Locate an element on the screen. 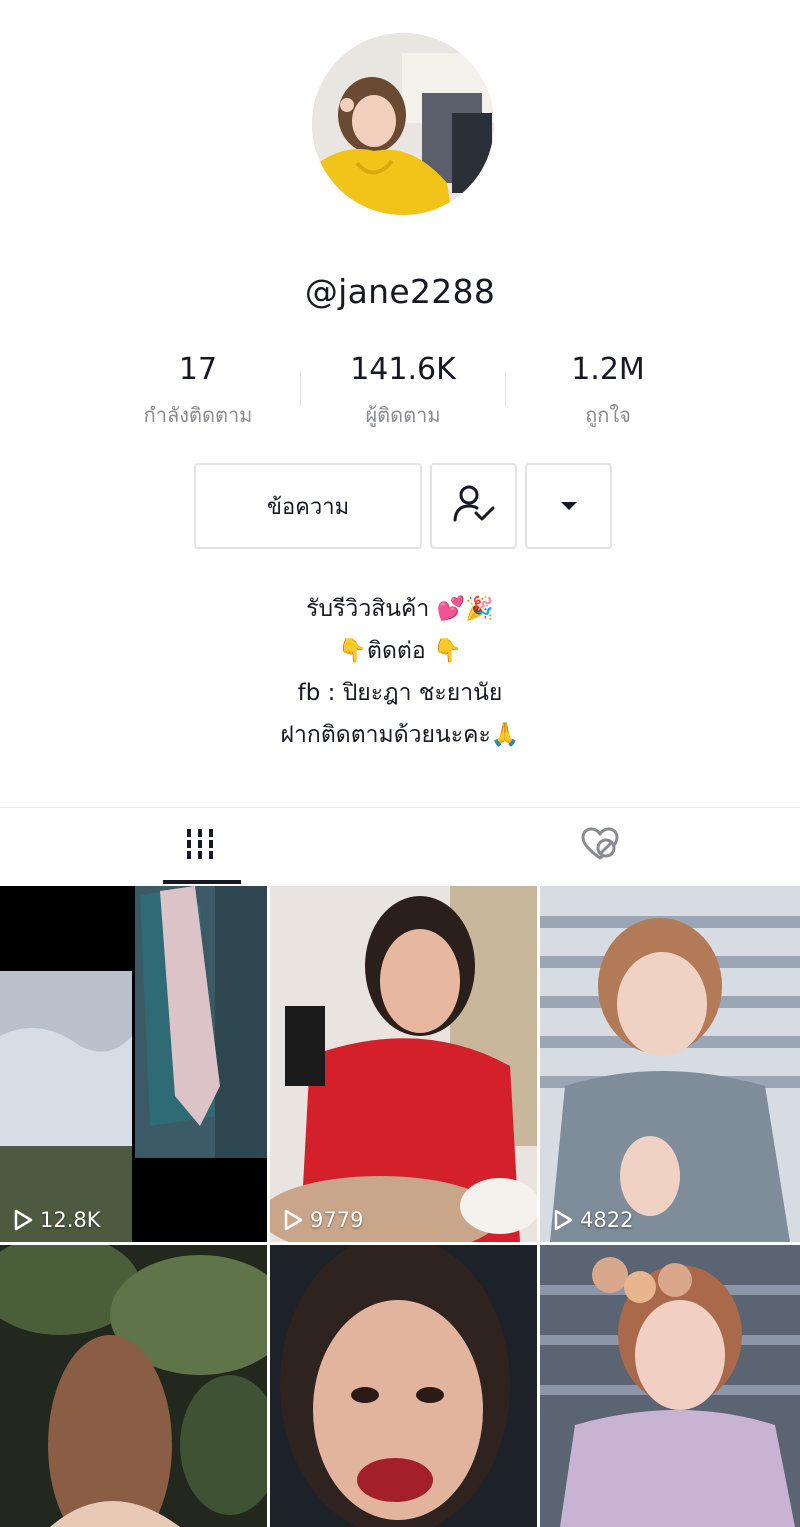 This screenshot has width=800, height=1527. bio-line: ฝากติดตามด้วยนะคะ🙏 is located at coordinates (400, 735).